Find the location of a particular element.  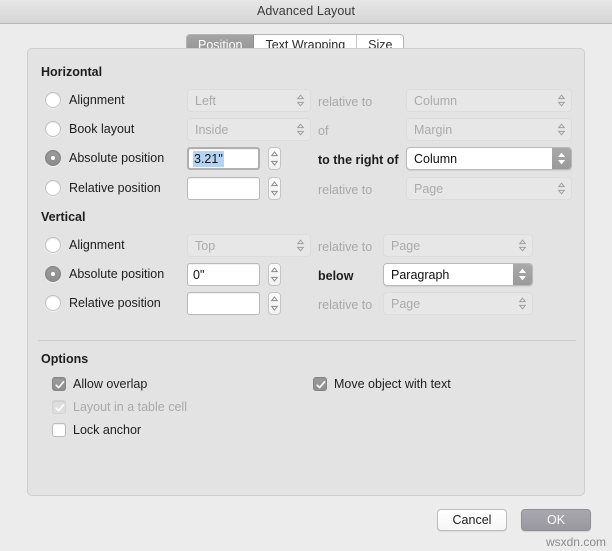

options-section-title: Options is located at coordinates (65, 359).